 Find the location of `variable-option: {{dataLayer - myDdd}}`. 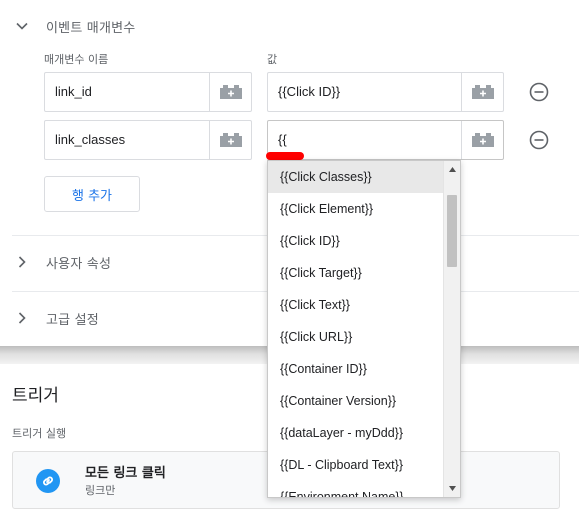

variable-option: {{dataLayer - myDdd}} is located at coordinates (356, 433).